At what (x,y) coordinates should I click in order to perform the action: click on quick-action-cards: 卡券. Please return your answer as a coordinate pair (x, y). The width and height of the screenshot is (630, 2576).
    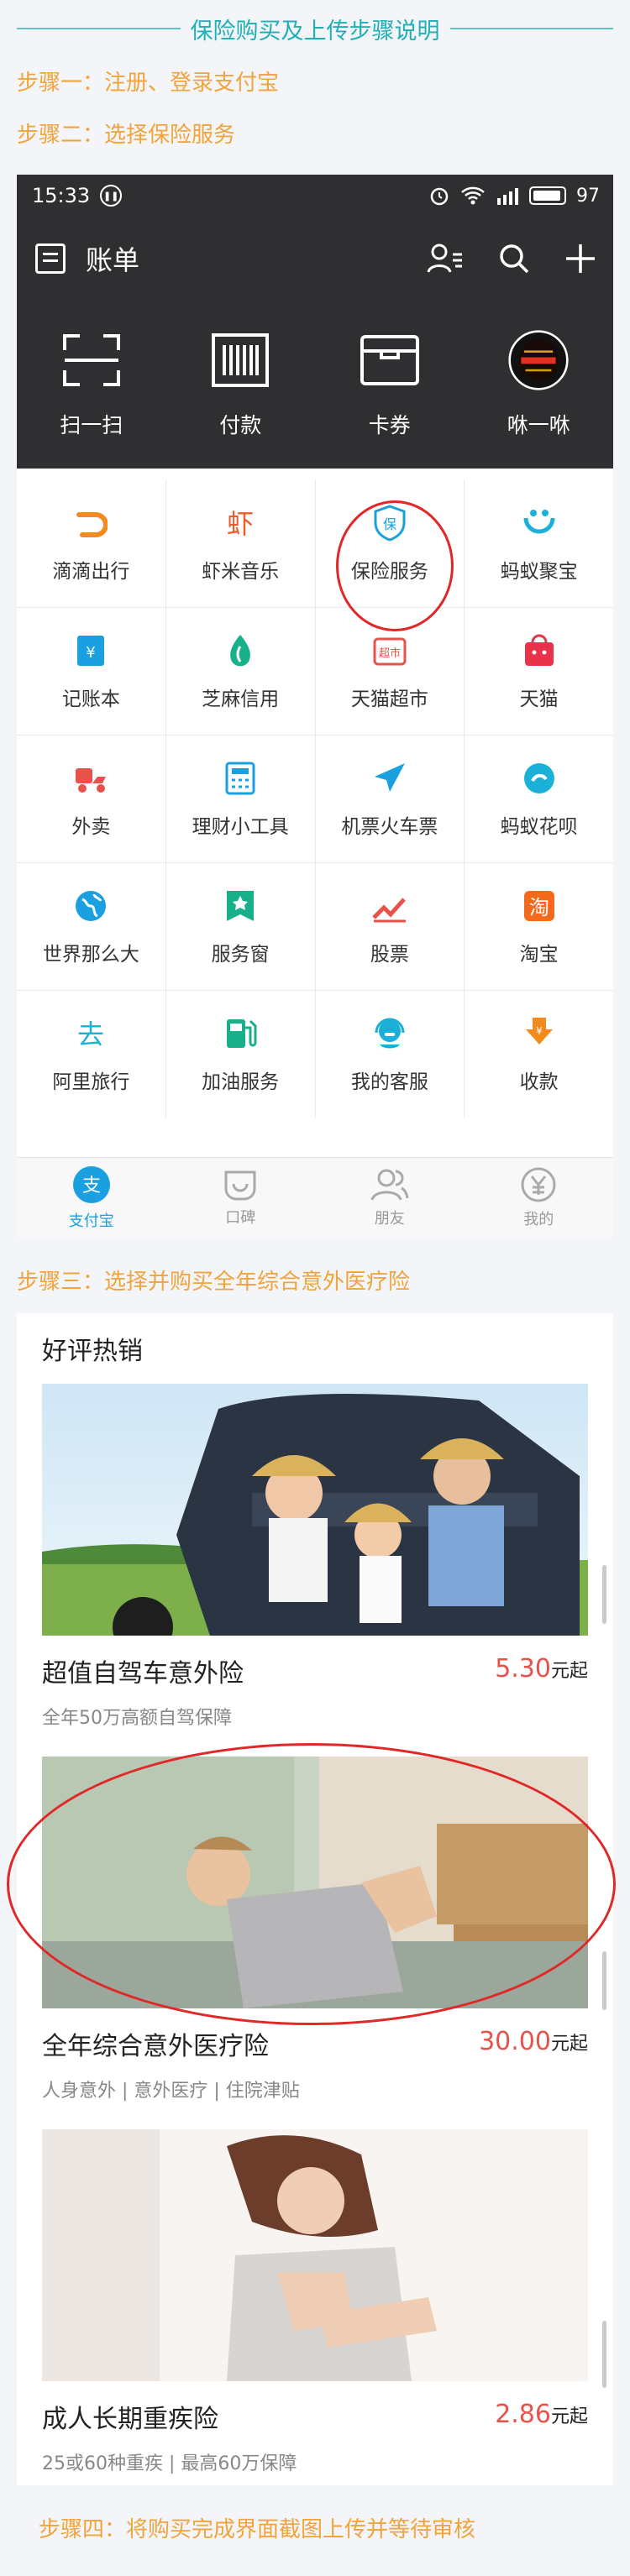
    Looking at the image, I should click on (390, 385).